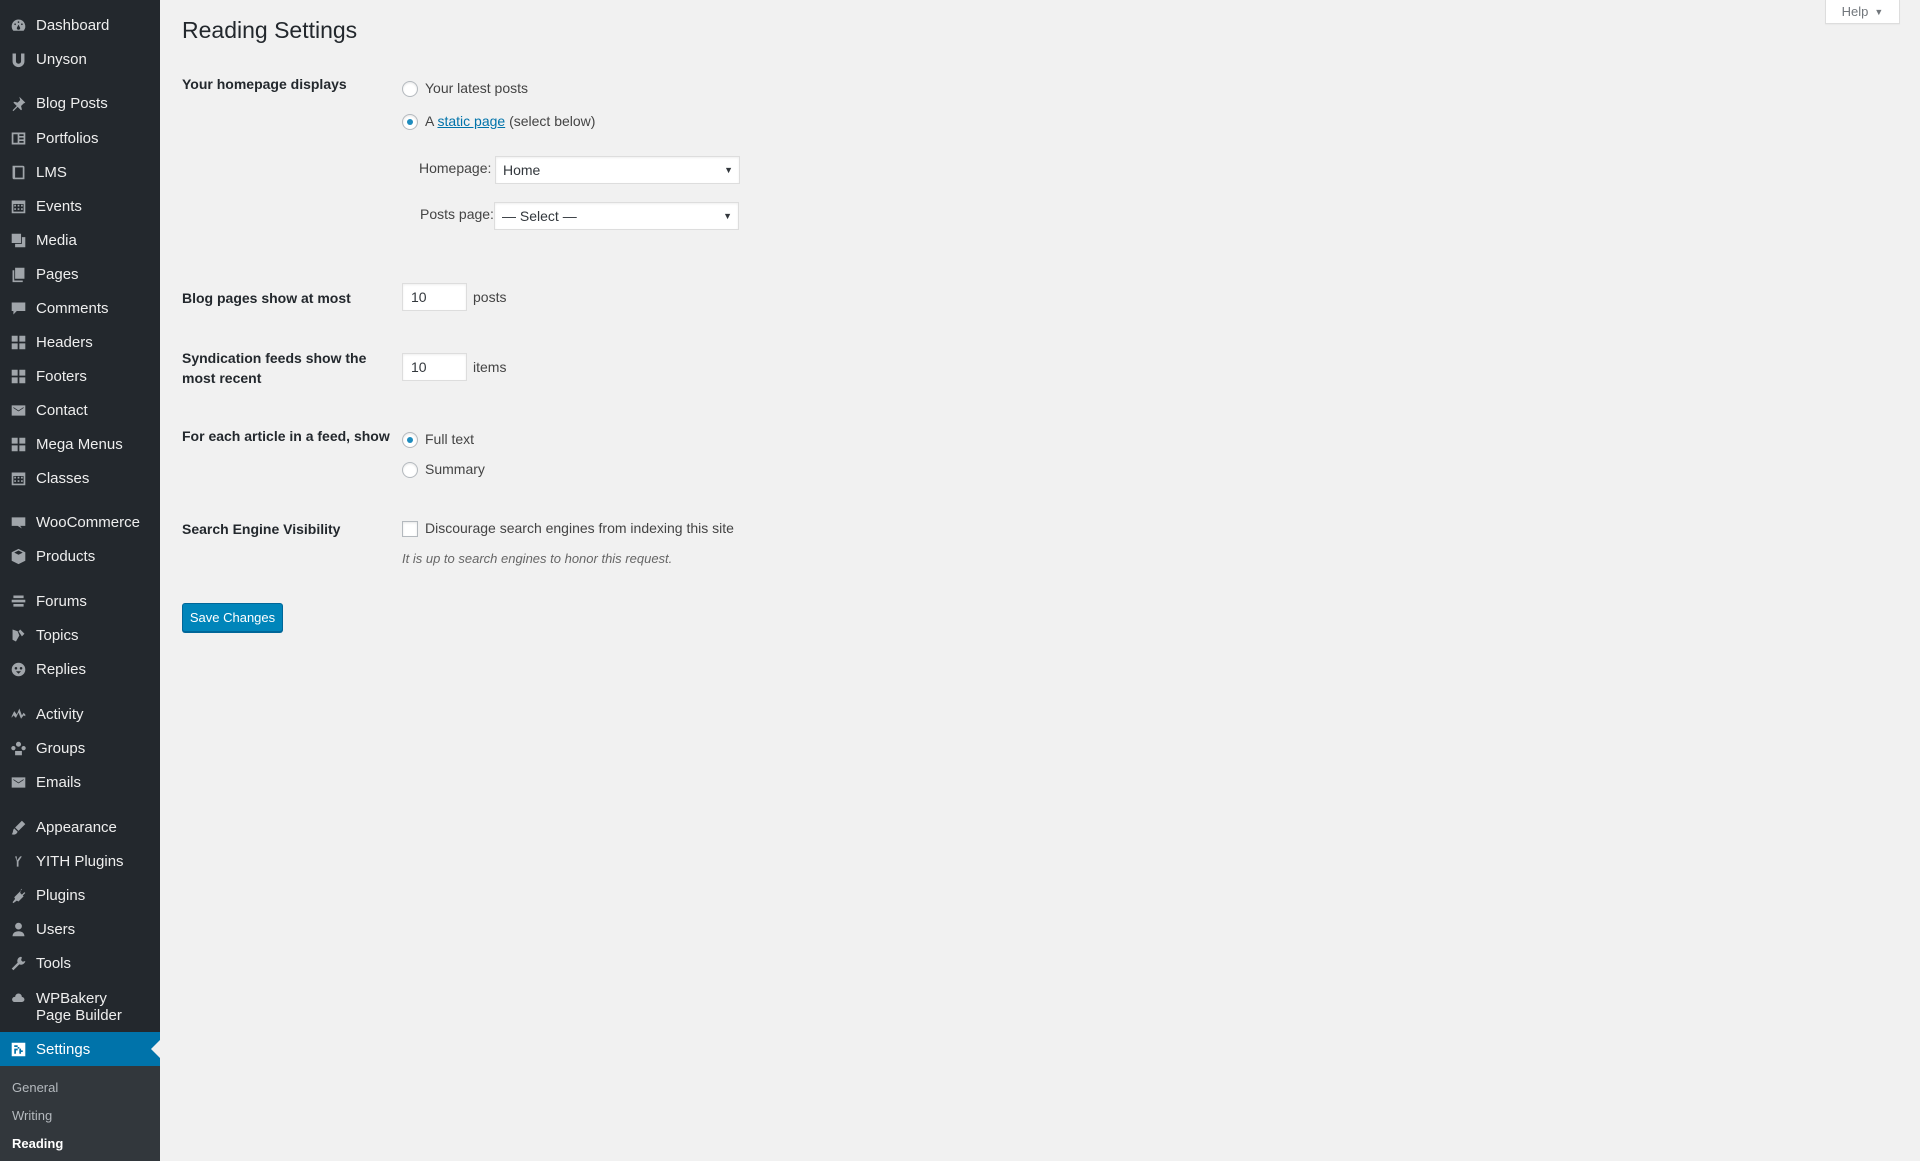 Image resolution: width=1920 pixels, height=1161 pixels. I want to click on replies-icon, so click(18, 669).